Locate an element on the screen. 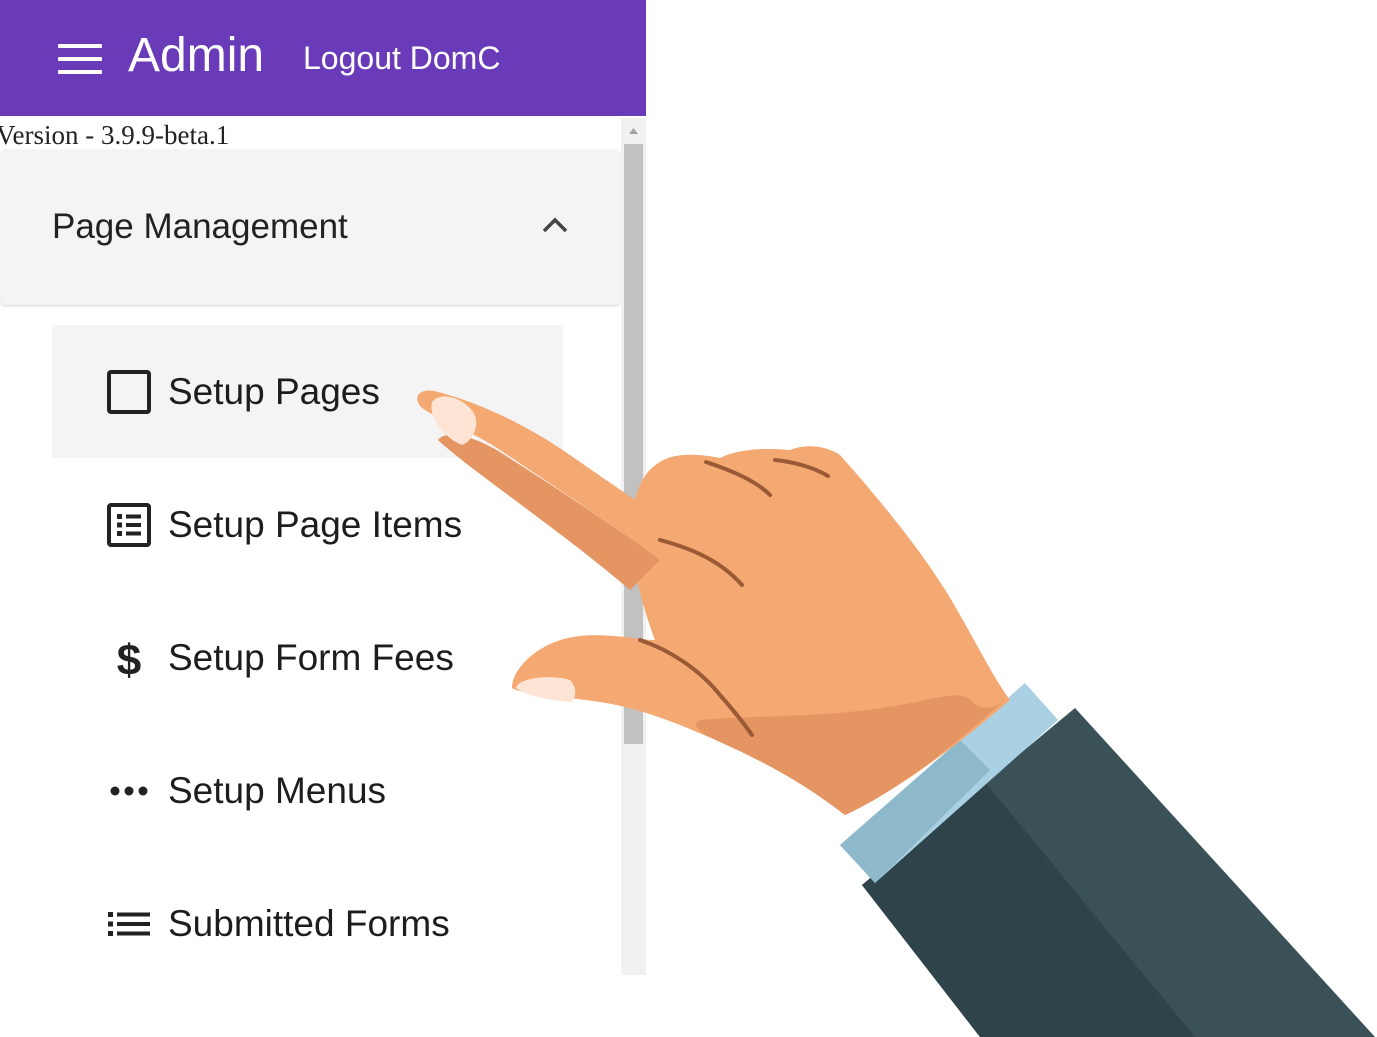  scrollbar is located at coordinates (633, 546).